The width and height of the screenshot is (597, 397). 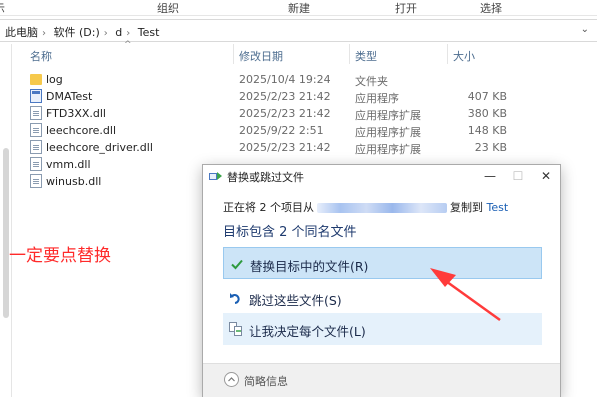 I want to click on checkmark-icon, so click(x=237, y=264).